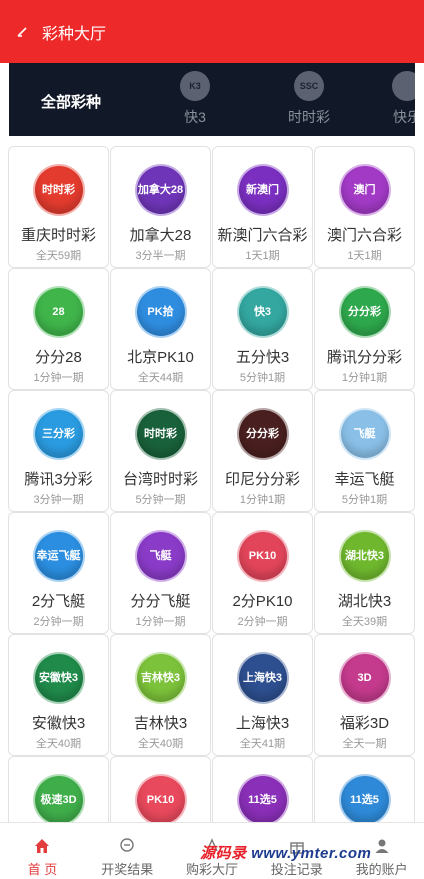 Image resolution: width=424 pixels, height=879 pixels. I want to click on game-name: 2分PK10, so click(262, 601).